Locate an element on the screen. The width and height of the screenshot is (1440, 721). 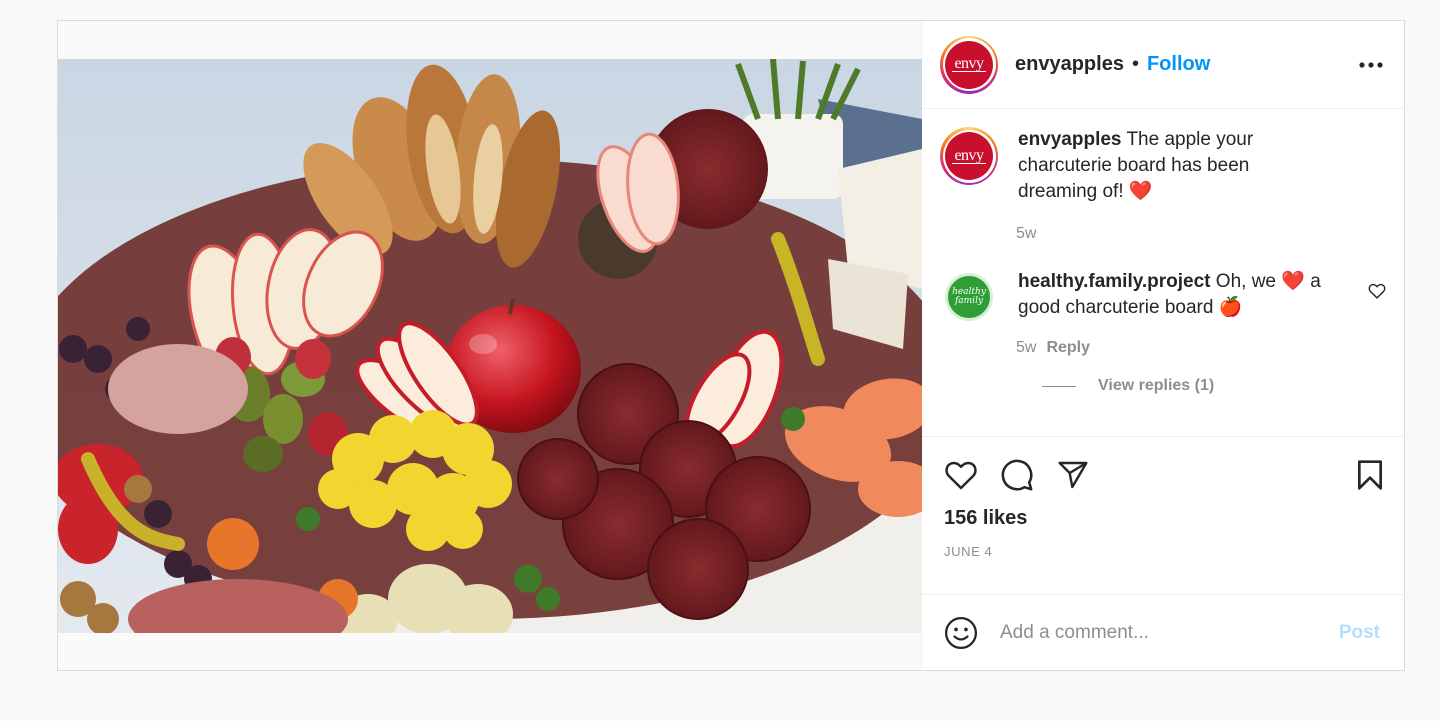
likes-count: 156 likes is located at coordinates (1163, 518).